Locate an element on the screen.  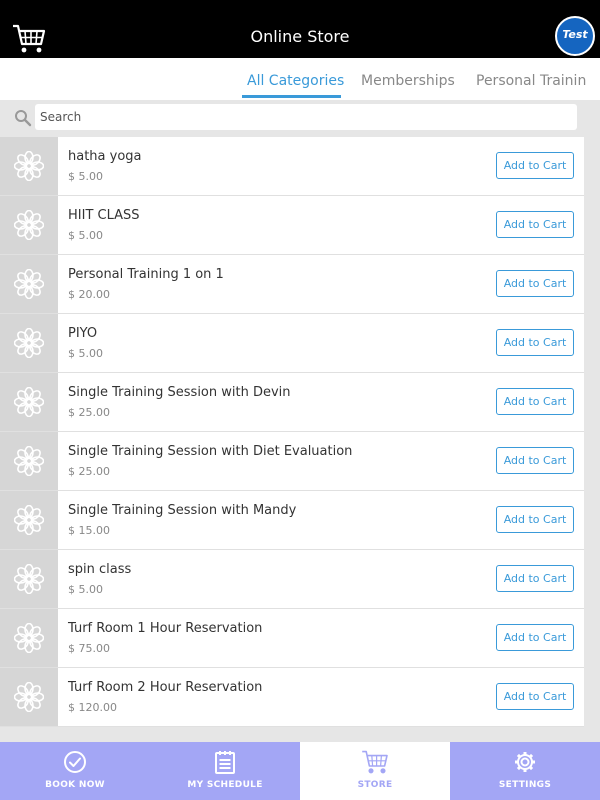
product-name: hatha yoga is located at coordinates (105, 156).